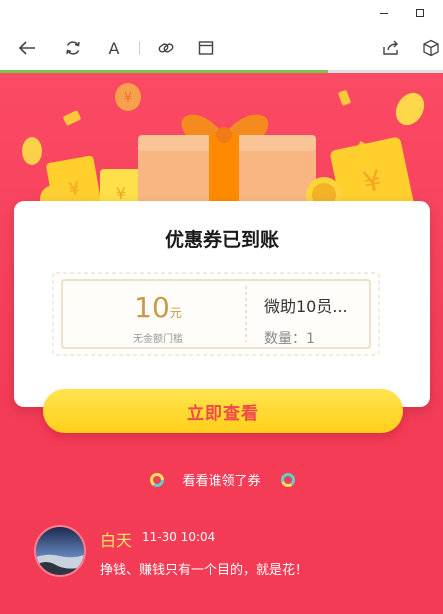 The width and height of the screenshot is (443, 614). Describe the element at coordinates (179, 537) in the screenshot. I see `comment-timestamp: 11-30 10:04` at that location.